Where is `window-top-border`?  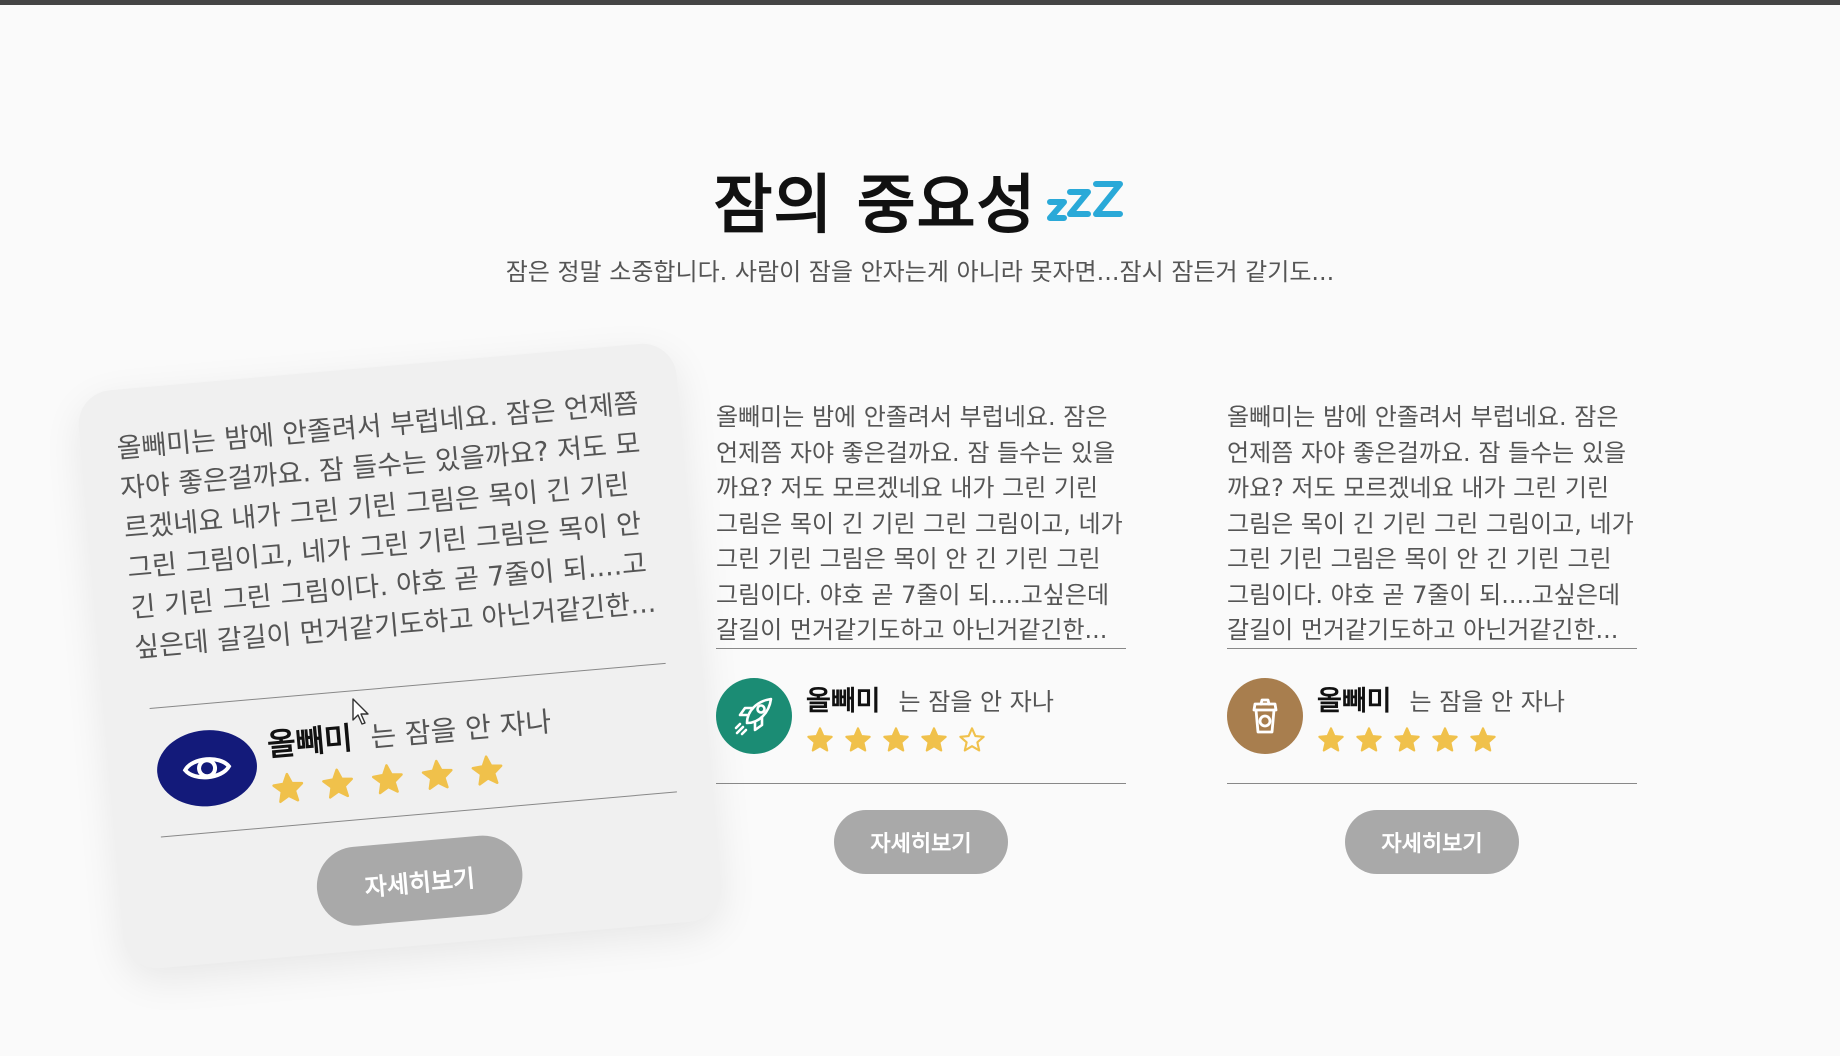
window-top-border is located at coordinates (920, 2).